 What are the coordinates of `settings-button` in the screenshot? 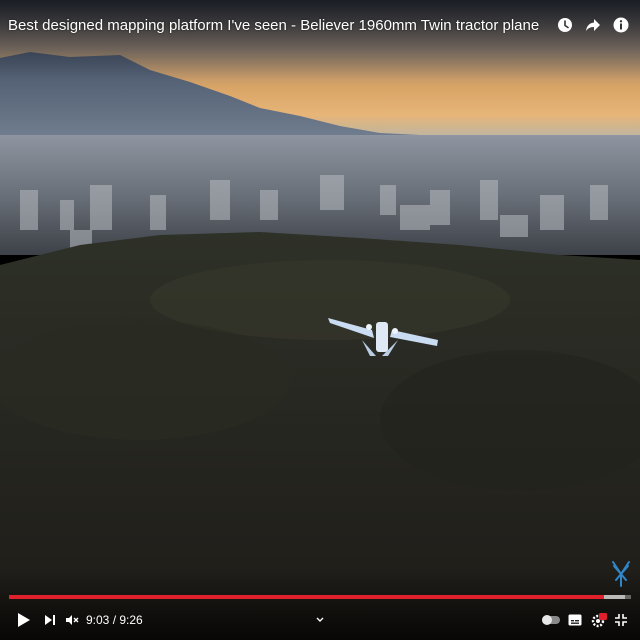 It's located at (599, 620).